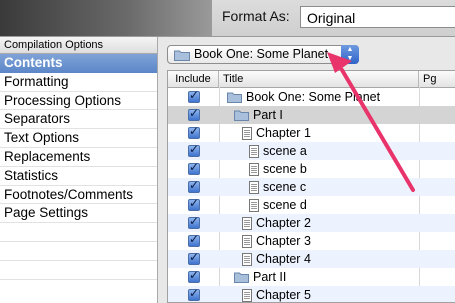 The width and height of the screenshot is (455, 303). What do you see at coordinates (350, 54) in the screenshot?
I see `popup-stepper-icon: ▲ ▼` at bounding box center [350, 54].